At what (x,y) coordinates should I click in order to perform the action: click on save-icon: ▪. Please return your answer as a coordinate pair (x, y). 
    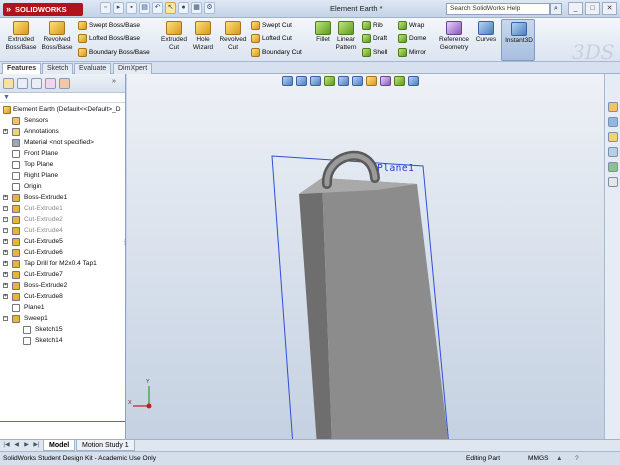
    Looking at the image, I should click on (131, 8).